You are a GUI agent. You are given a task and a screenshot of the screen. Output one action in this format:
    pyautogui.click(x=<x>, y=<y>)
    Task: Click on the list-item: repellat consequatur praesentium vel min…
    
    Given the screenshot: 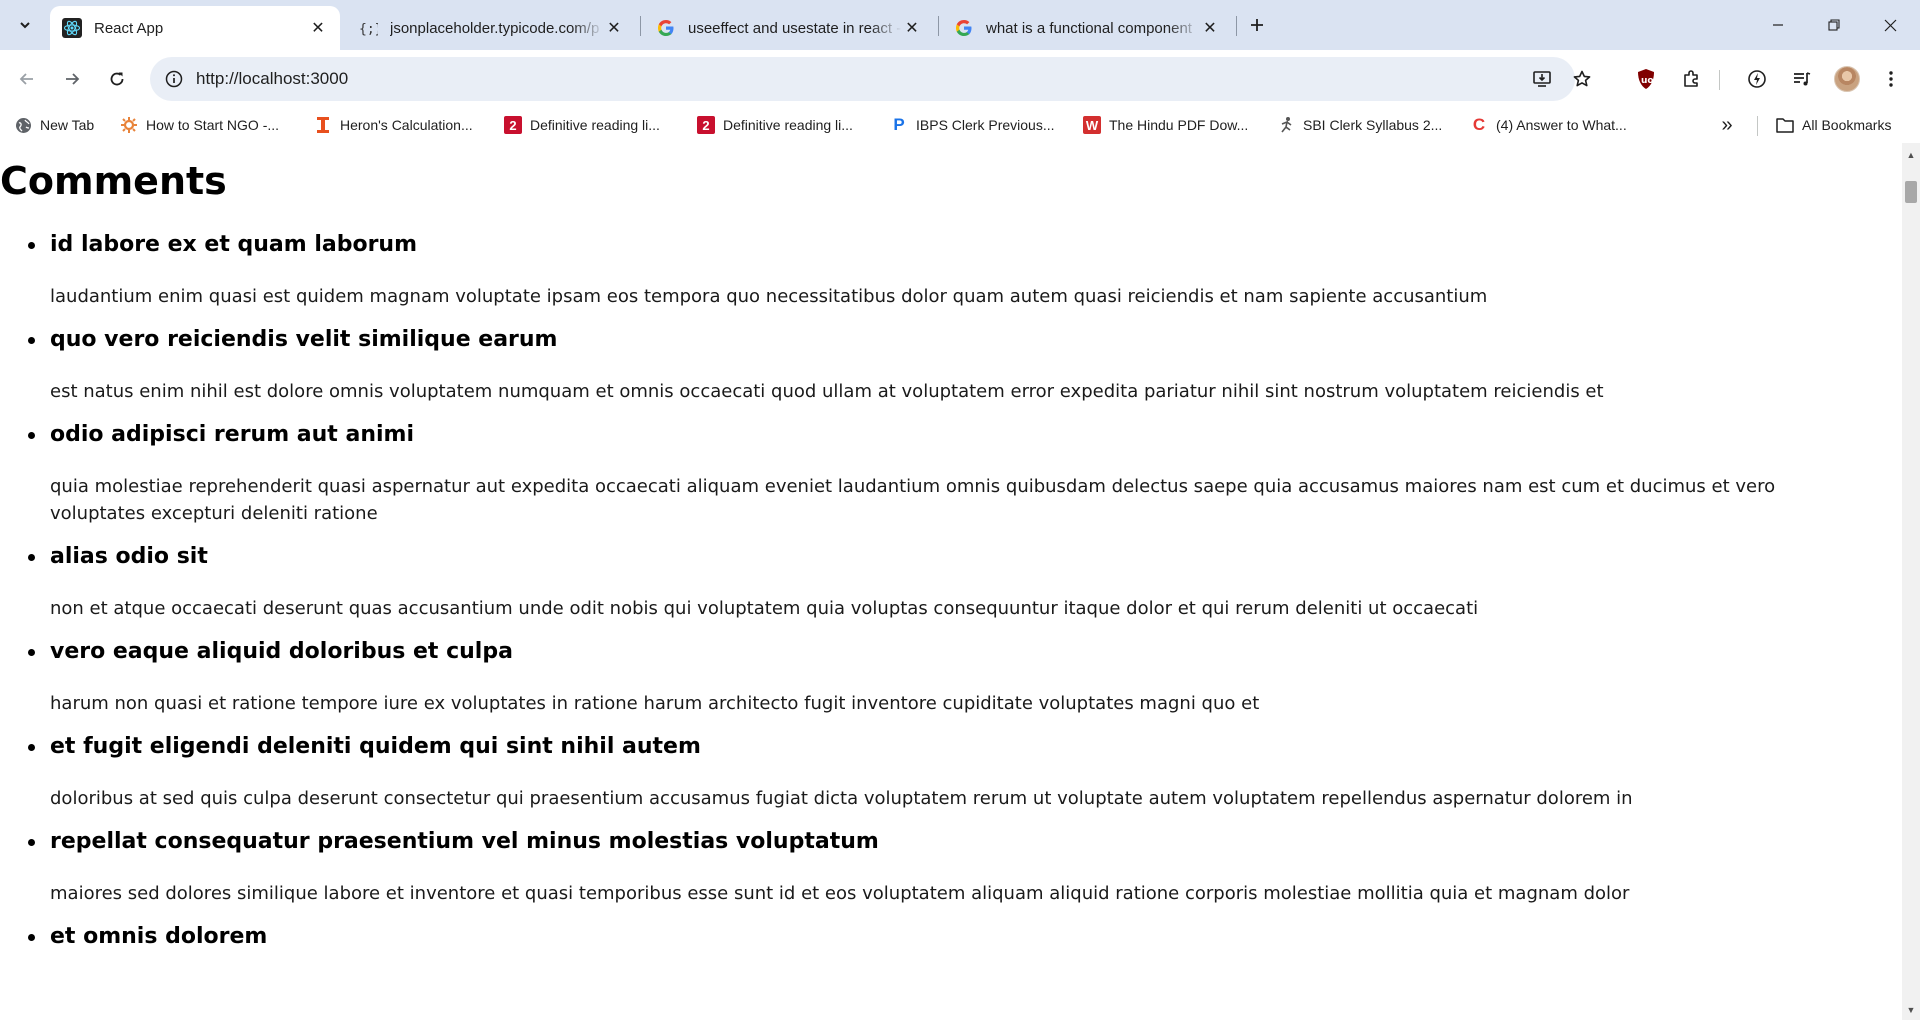 What is the action you would take?
    pyautogui.click(x=945, y=867)
    